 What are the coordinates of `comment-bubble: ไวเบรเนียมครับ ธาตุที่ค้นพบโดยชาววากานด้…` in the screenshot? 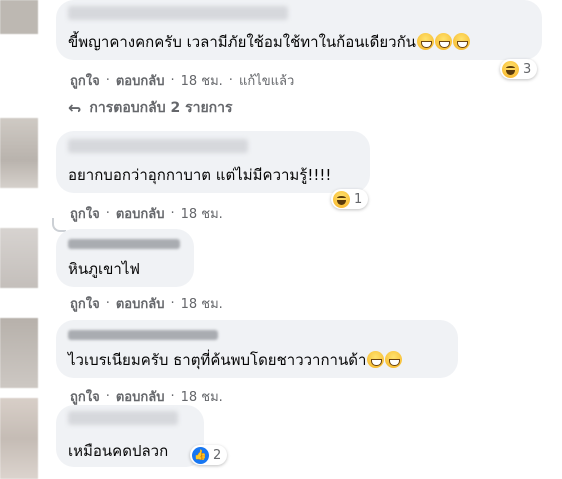 It's located at (257, 349).